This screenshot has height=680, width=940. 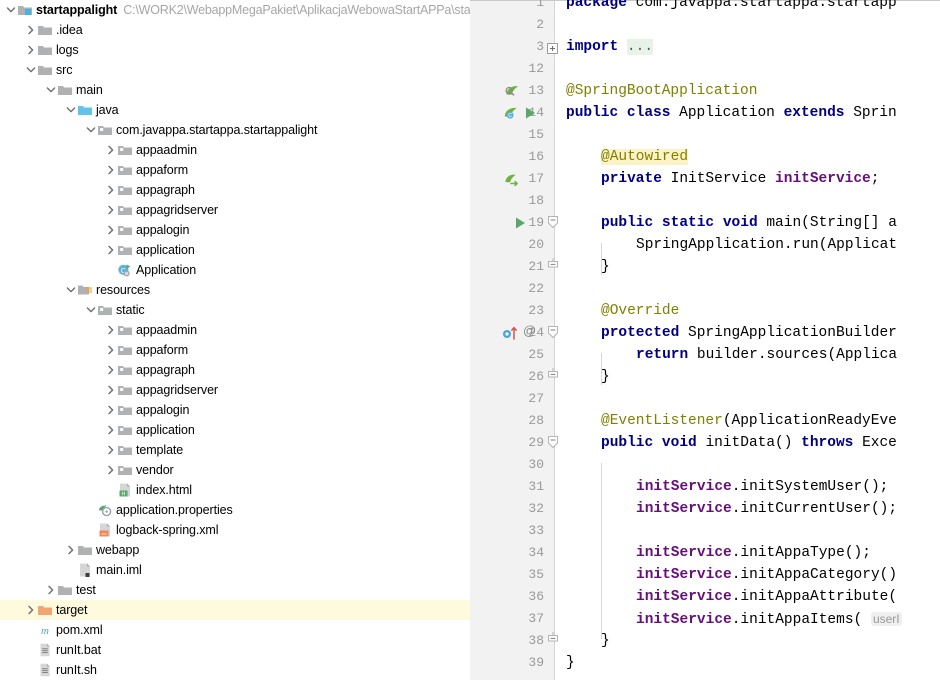 I want to click on code-text: public void initData() throws Exce, so click(x=749, y=443).